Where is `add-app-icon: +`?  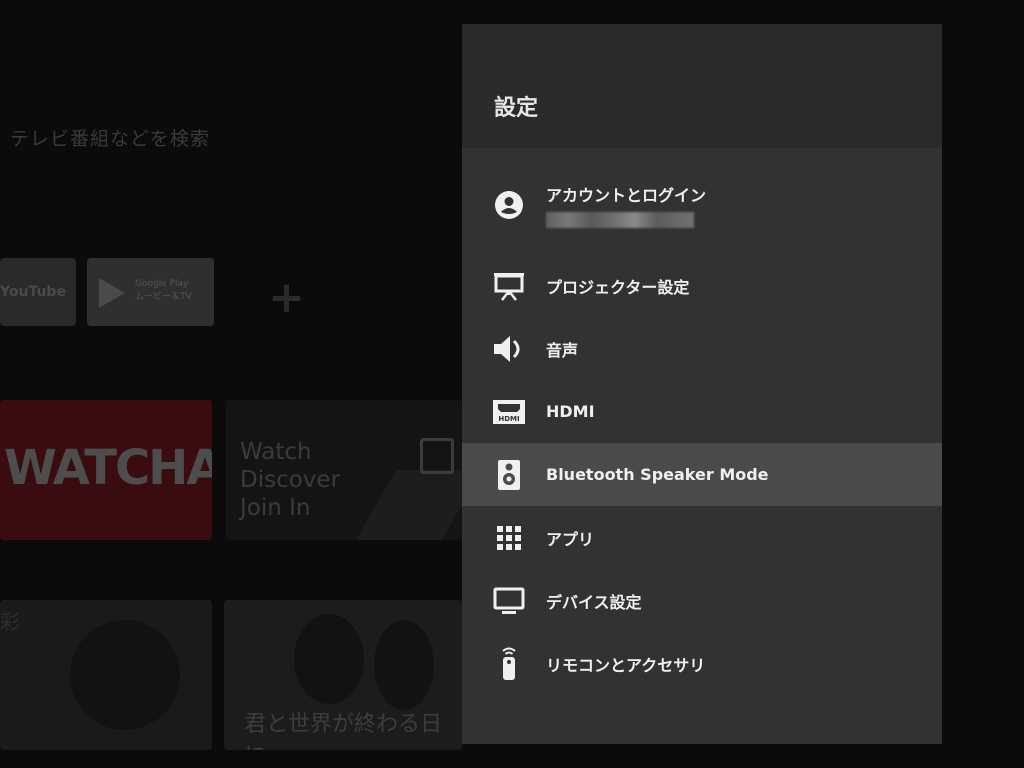 add-app-icon: + is located at coordinates (286, 297).